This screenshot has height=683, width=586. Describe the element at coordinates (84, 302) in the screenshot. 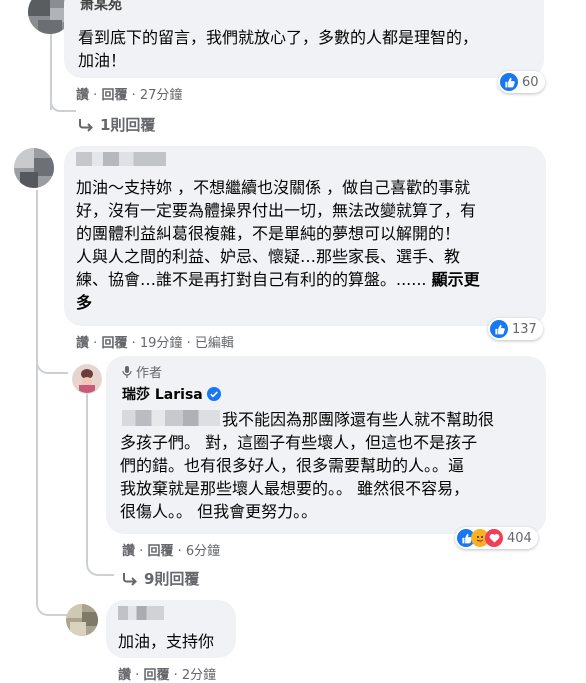

I see `show-more-link-cont: 多` at that location.